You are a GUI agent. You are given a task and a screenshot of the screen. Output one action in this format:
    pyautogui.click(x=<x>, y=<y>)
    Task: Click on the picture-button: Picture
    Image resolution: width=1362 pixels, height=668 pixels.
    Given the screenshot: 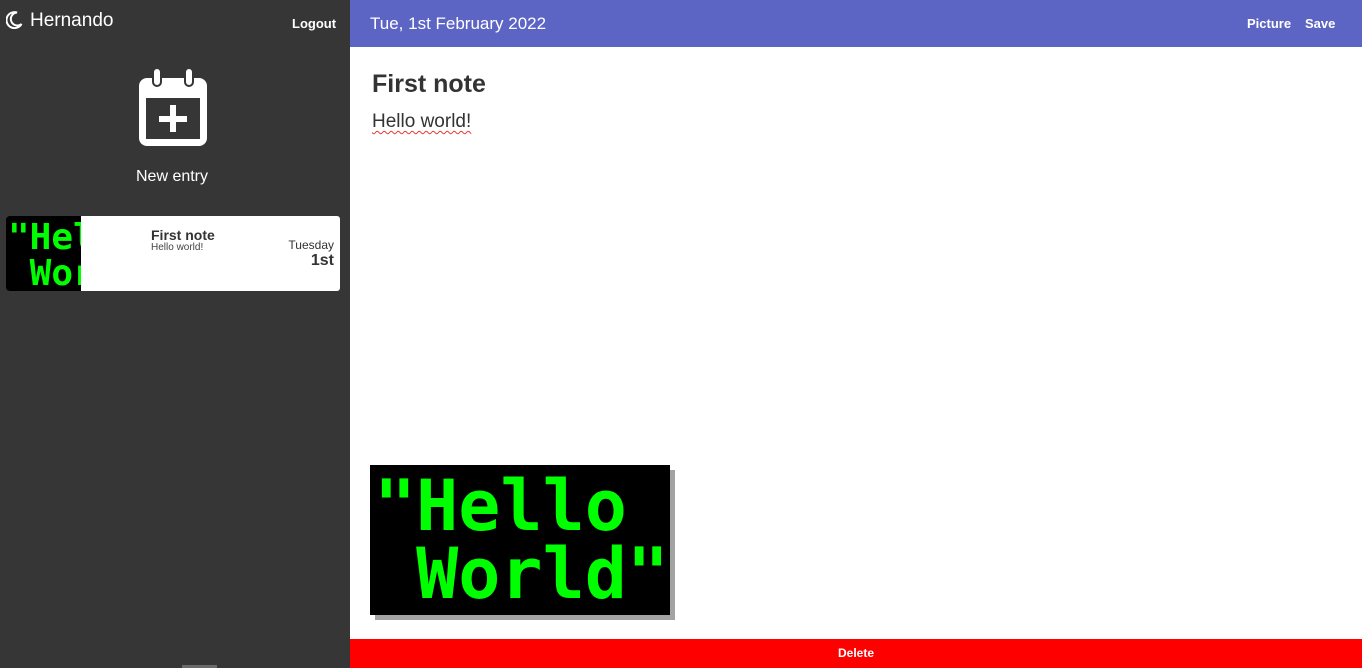 What is the action you would take?
    pyautogui.click(x=1269, y=24)
    